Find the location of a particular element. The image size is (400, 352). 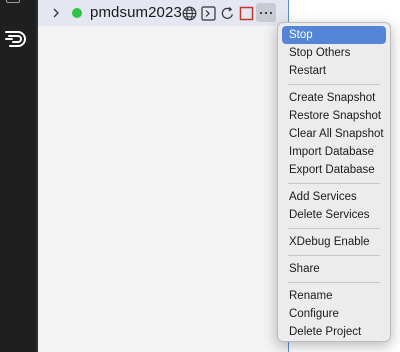

more-actions-button is located at coordinates (266, 12).